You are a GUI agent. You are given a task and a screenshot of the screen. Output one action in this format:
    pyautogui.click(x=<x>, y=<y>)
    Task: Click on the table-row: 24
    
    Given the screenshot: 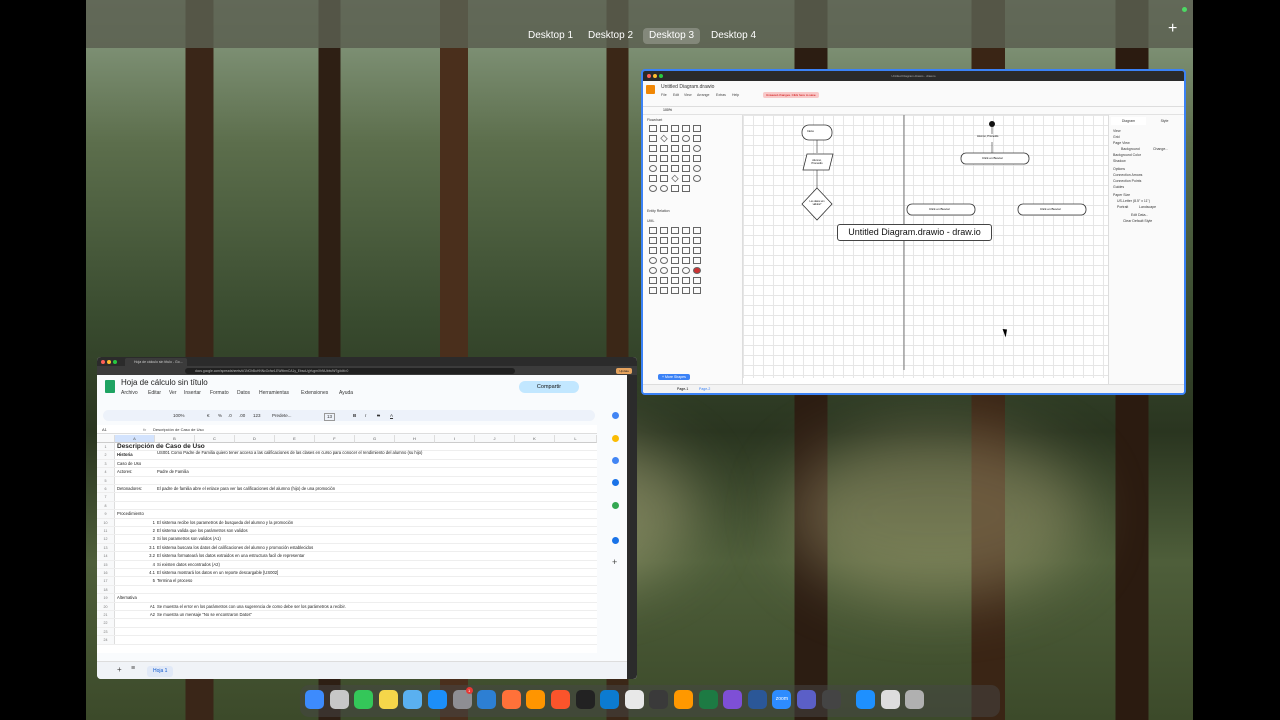 What is the action you would take?
    pyautogui.click(x=347, y=640)
    